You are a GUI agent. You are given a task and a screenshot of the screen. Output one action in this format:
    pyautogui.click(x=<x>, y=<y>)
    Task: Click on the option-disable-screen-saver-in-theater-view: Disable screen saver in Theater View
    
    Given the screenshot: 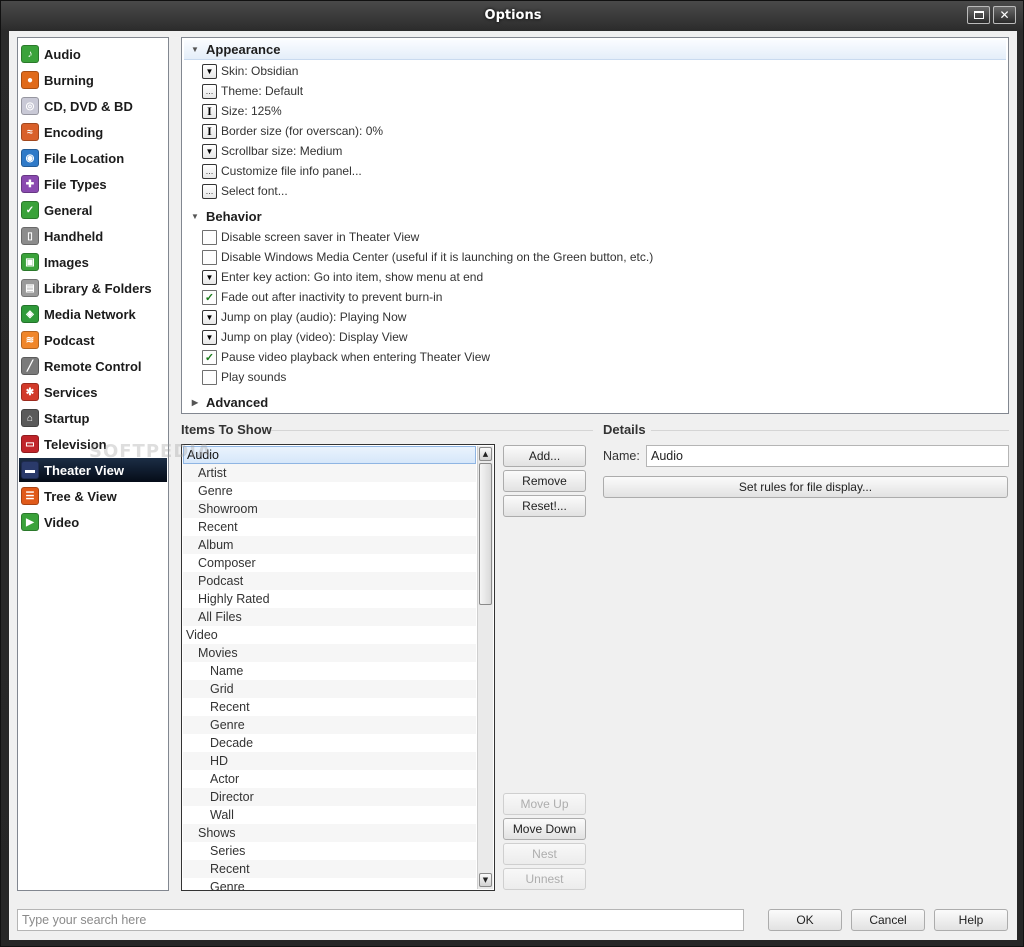 What is the action you would take?
    pyautogui.click(x=310, y=237)
    